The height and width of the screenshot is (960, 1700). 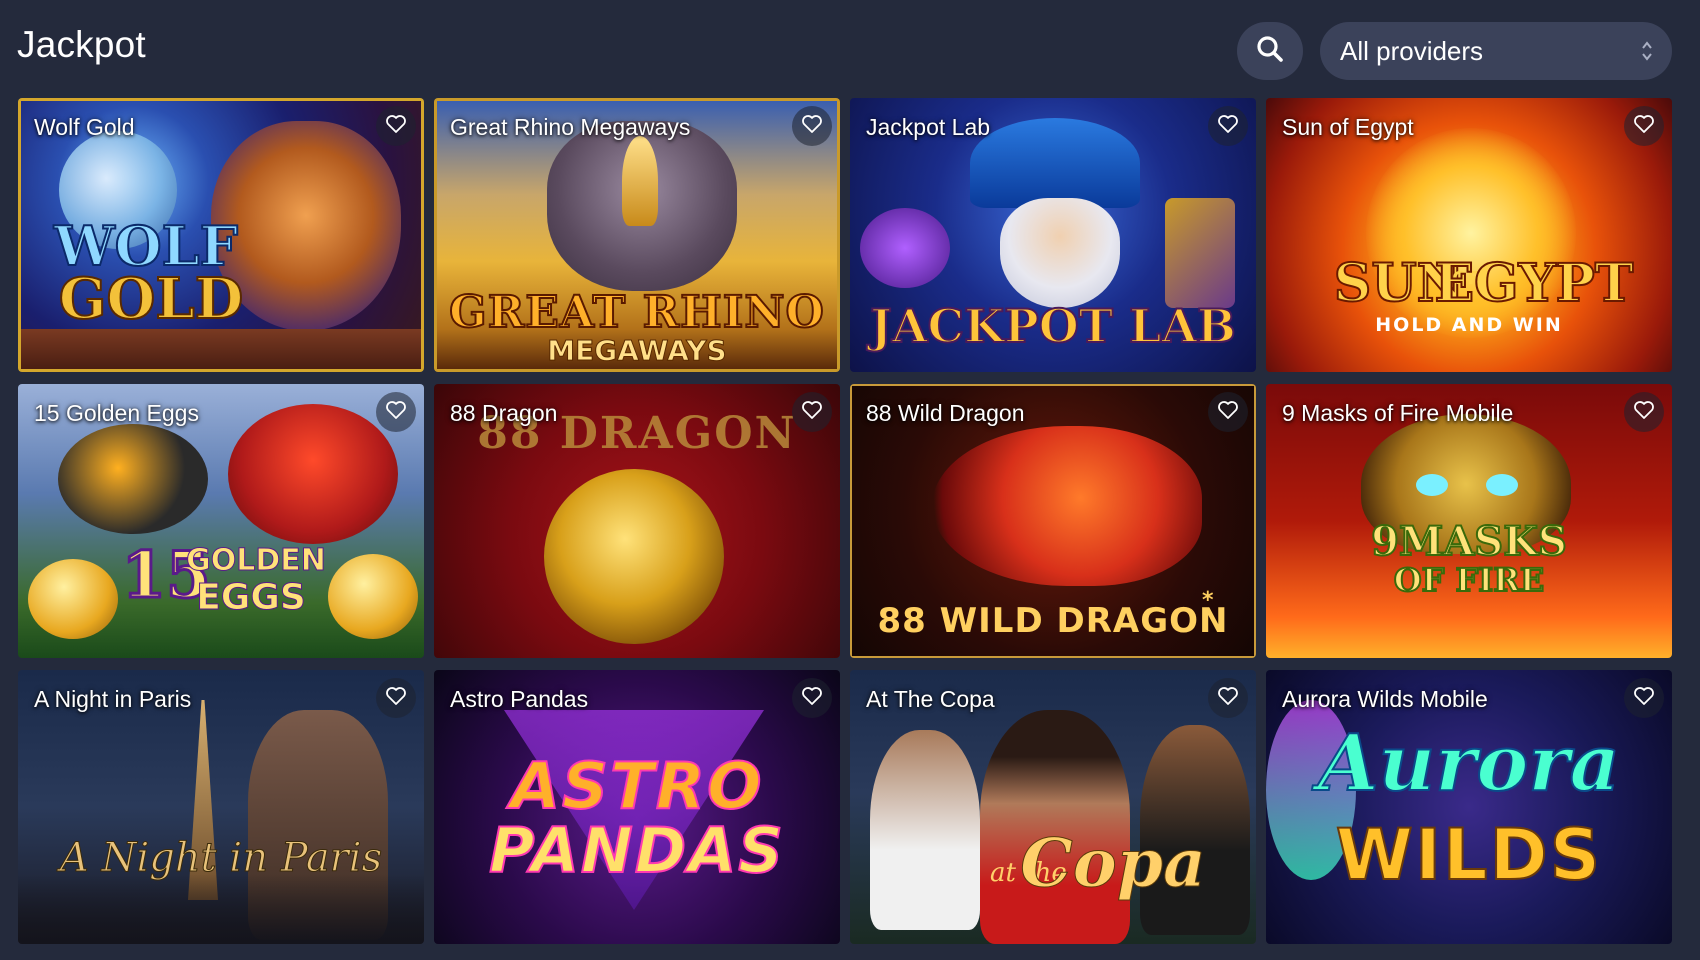 I want to click on wizard-hat-graphic, so click(x=1055, y=163).